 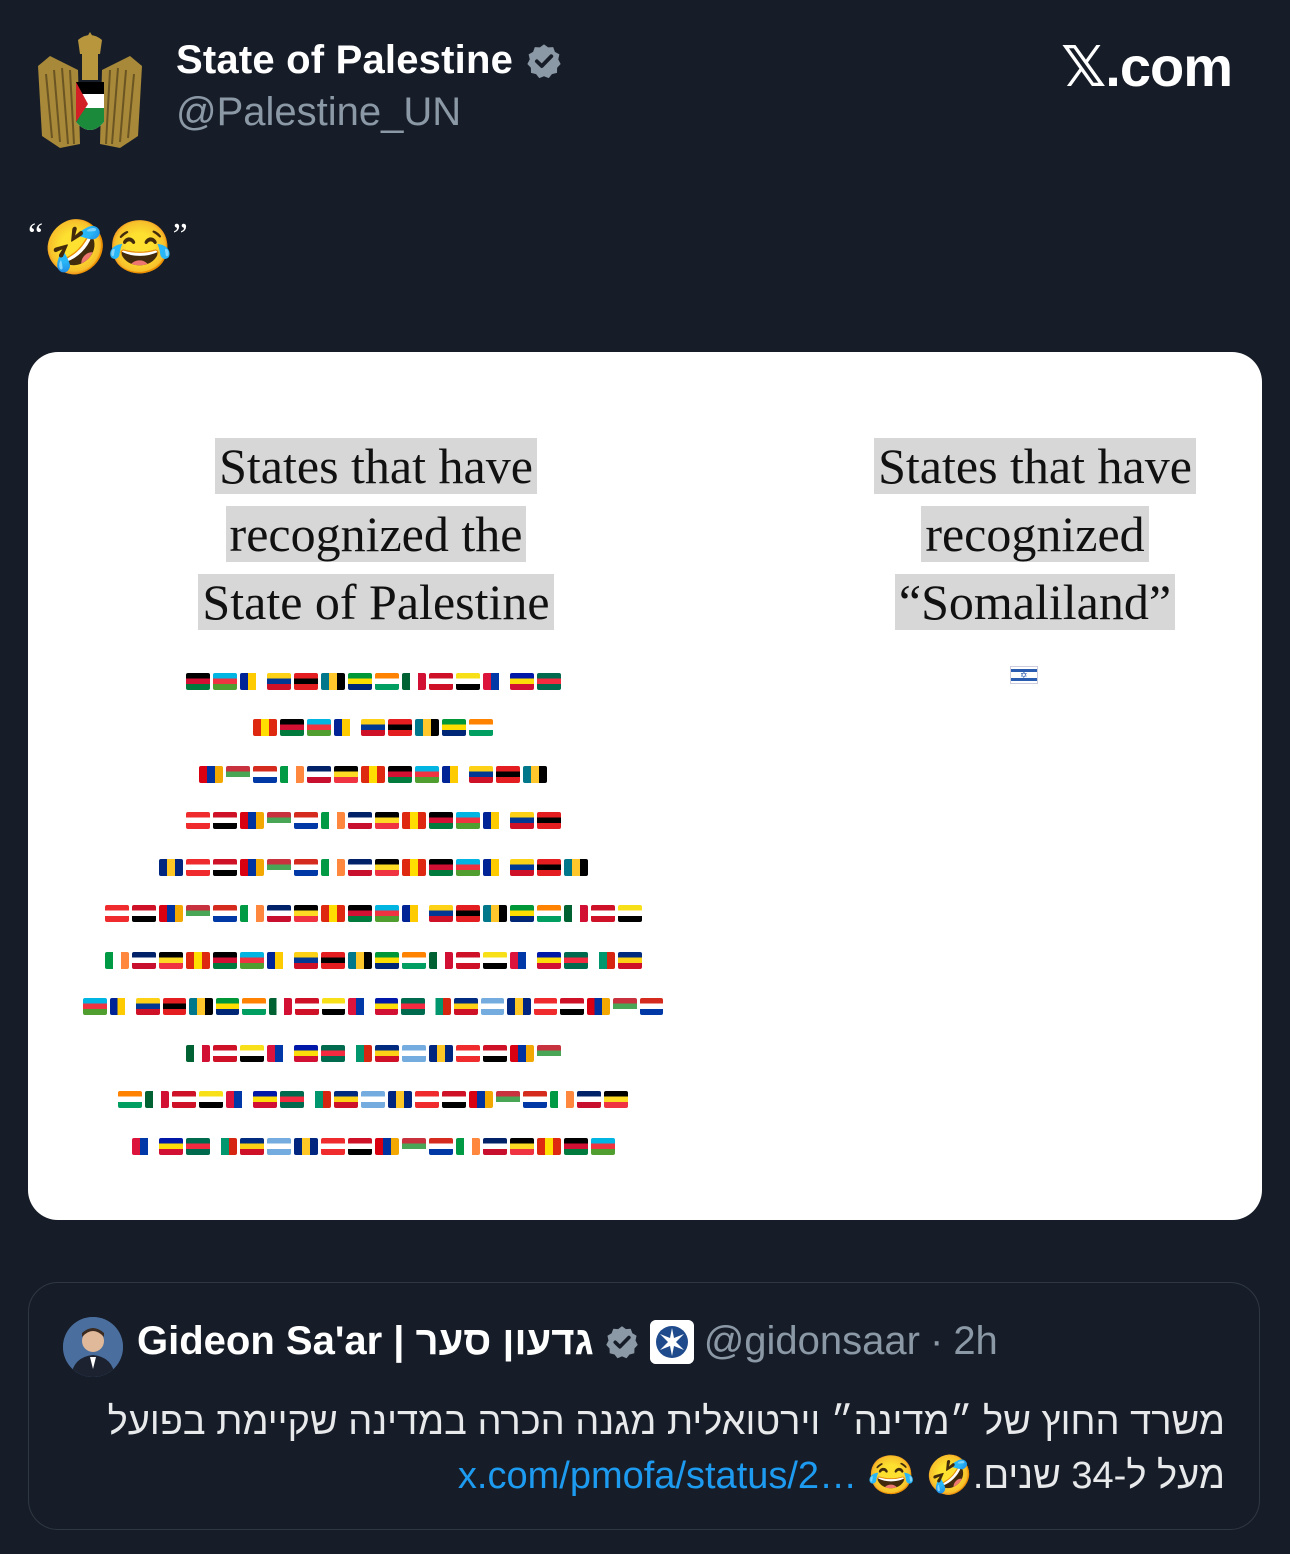 I want to click on quoted-author-handle: @gidonsaar, so click(x=812, y=1341).